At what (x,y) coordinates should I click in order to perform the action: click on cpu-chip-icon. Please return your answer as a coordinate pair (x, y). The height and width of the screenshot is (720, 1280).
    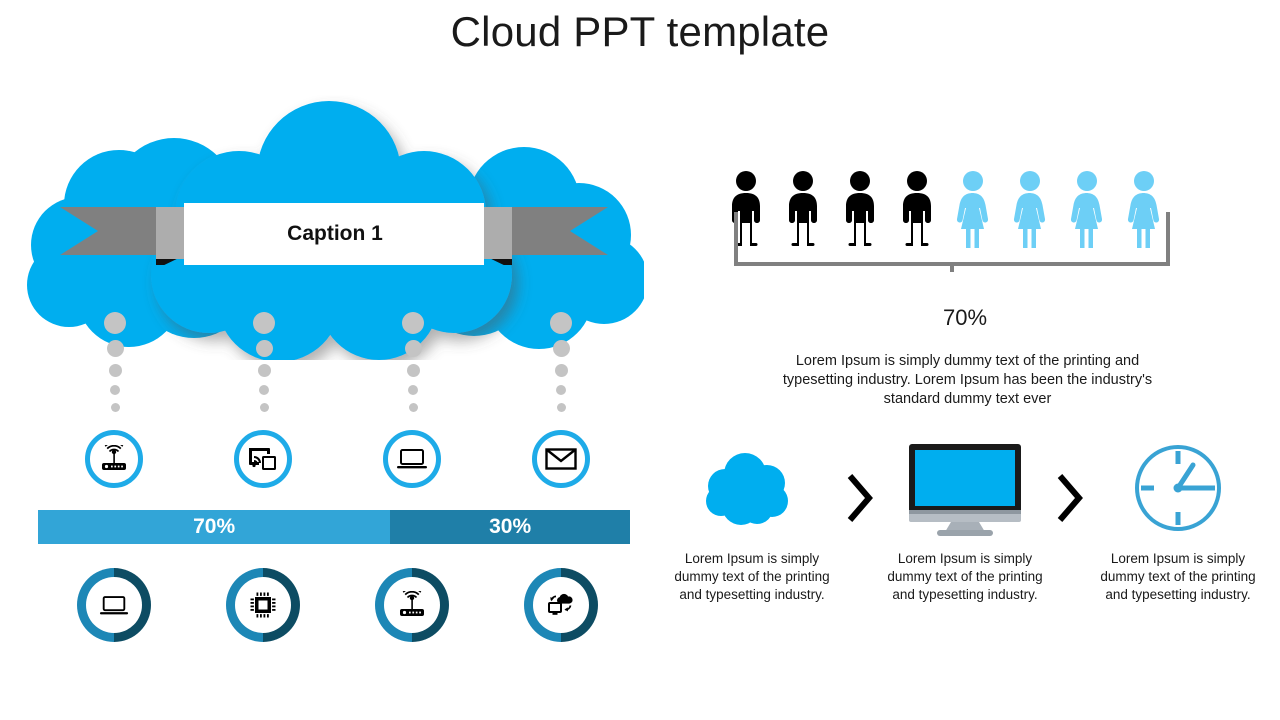
    Looking at the image, I should click on (263, 605).